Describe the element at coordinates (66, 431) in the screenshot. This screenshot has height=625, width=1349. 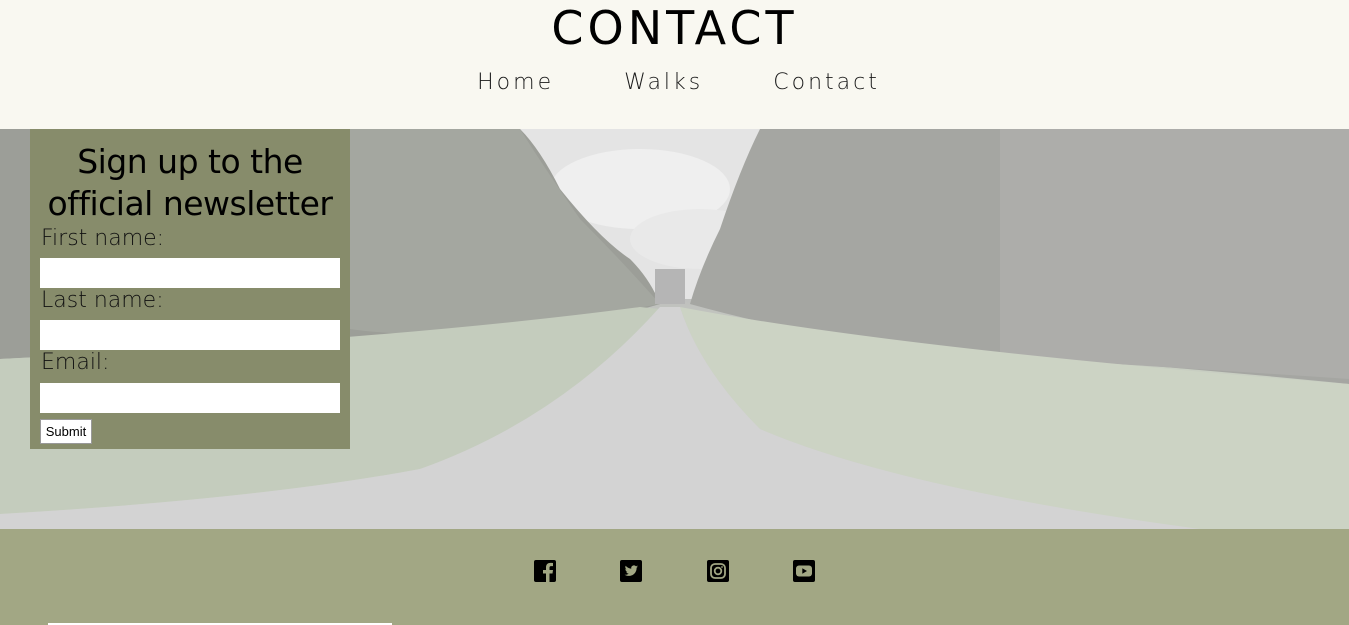
I see `submit-button: Submit` at that location.